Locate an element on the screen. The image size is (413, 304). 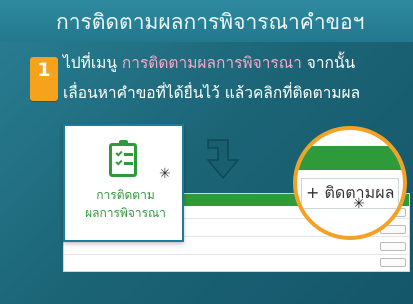
page-title: การติดตามผลการพิจารณาคำขอฯ is located at coordinates (210, 22).